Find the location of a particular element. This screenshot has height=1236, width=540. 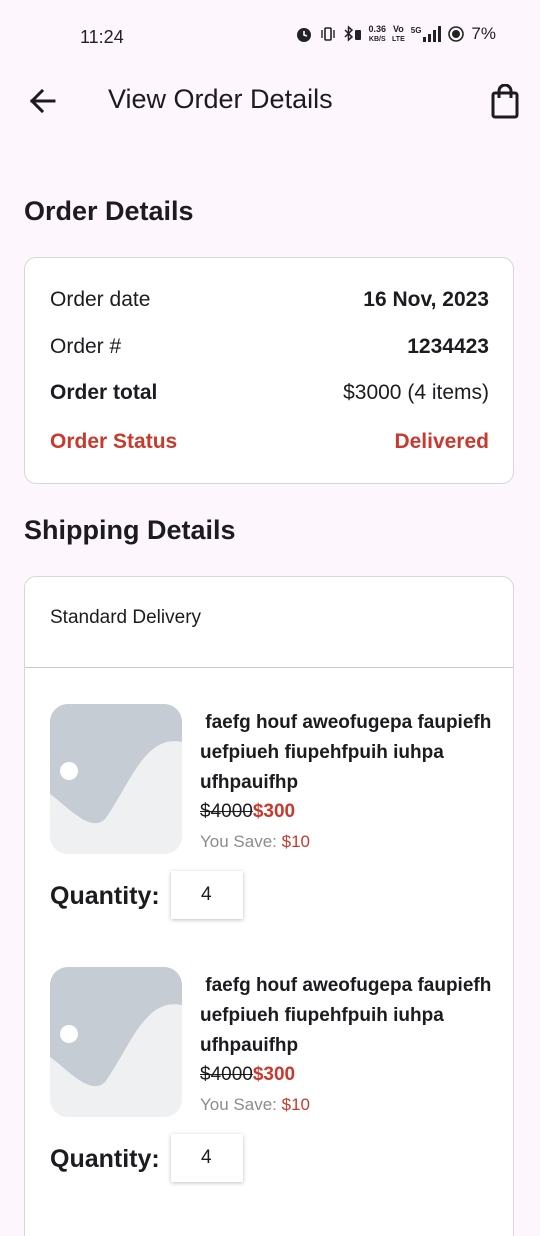

delivery-method: Standard Delivery is located at coordinates (126, 617).